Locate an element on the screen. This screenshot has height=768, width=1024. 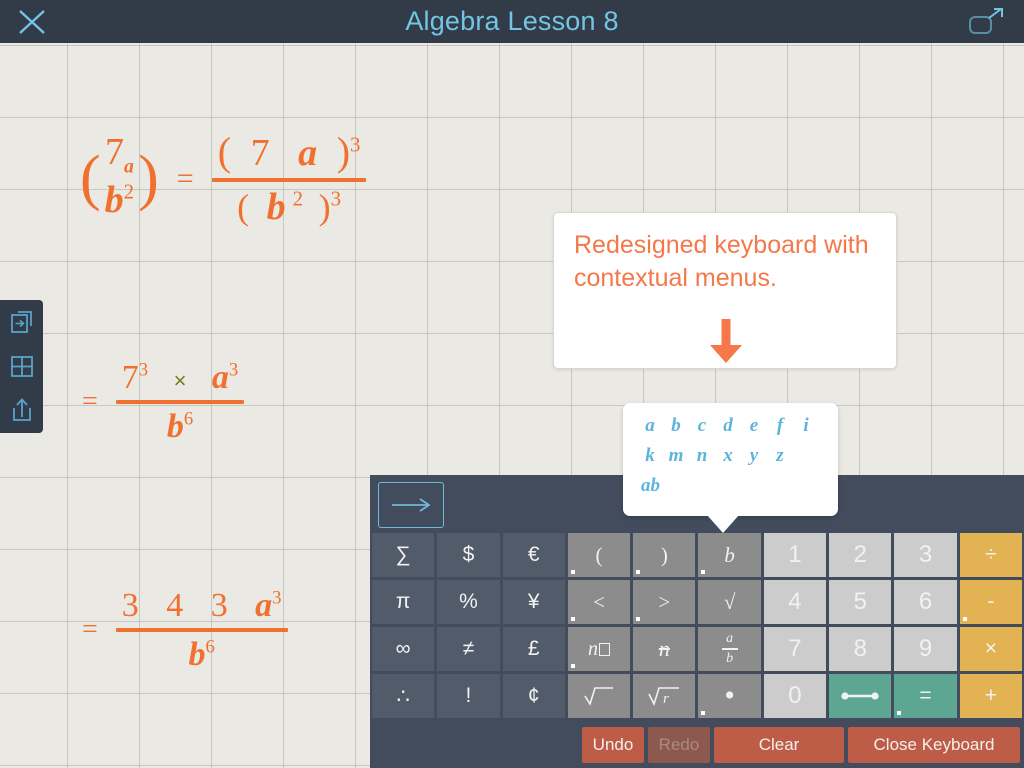
key-cent: ¢ is located at coordinates (533, 696).